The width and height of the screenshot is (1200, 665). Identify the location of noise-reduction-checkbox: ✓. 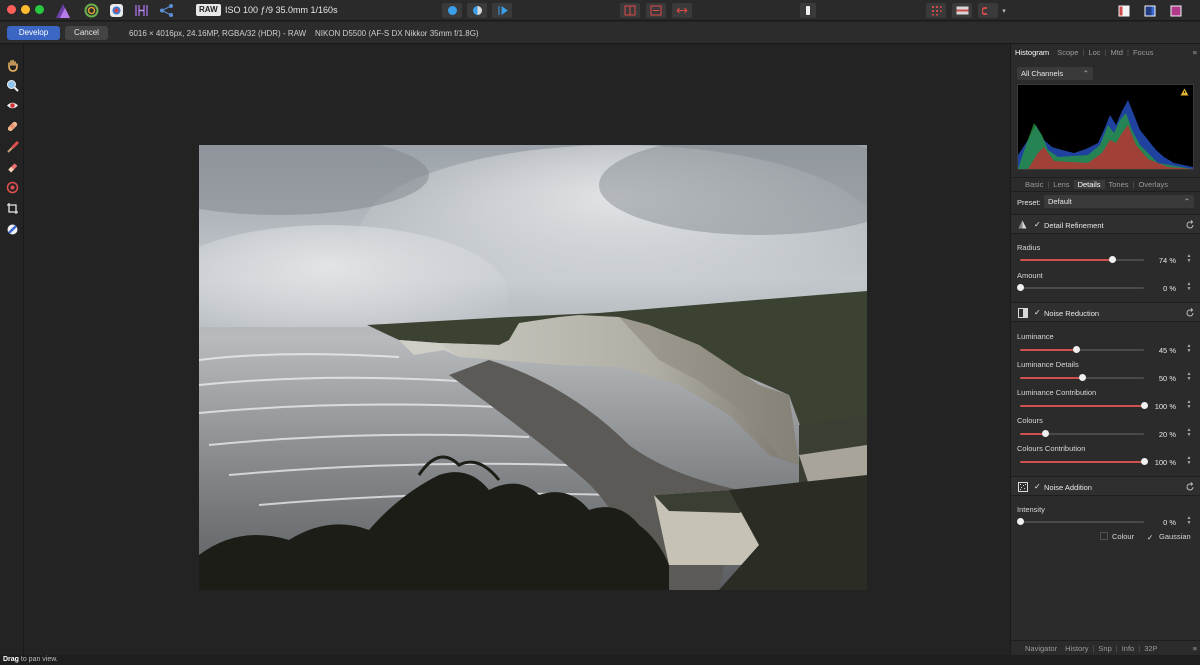
(1038, 313).